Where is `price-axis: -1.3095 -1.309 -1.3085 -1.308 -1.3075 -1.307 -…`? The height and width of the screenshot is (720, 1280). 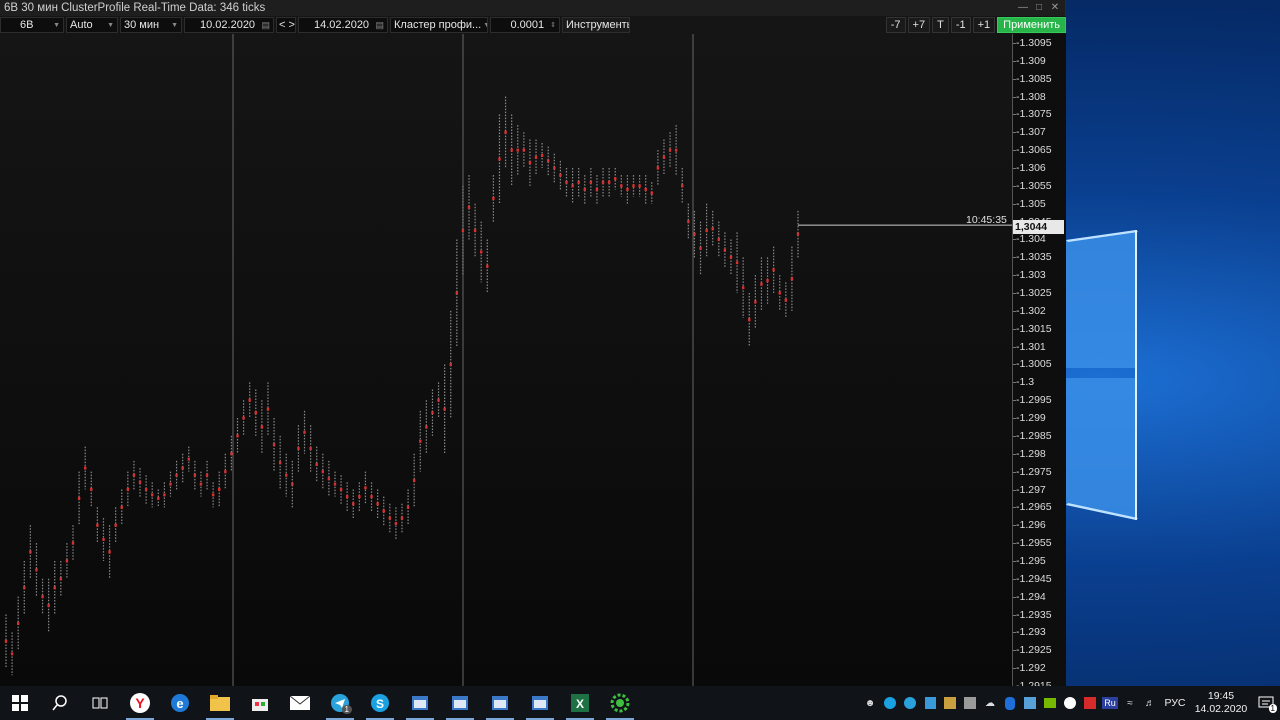 price-axis: -1.3095 -1.309 -1.3085 -1.308 -1.3075 -1.307 -… is located at coordinates (1039, 363).